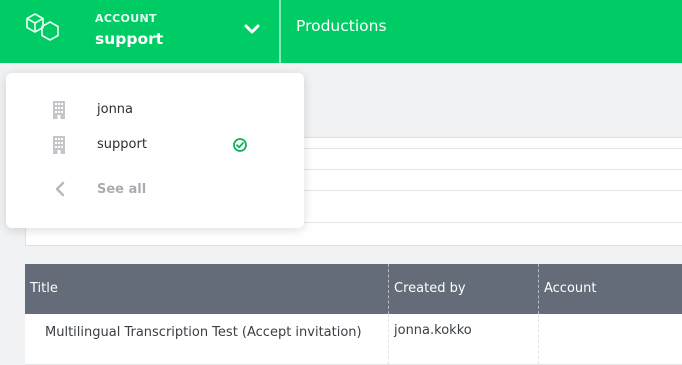 This screenshot has height=365, width=682. What do you see at coordinates (570, 289) in the screenshot?
I see `column-header-account: Account` at bounding box center [570, 289].